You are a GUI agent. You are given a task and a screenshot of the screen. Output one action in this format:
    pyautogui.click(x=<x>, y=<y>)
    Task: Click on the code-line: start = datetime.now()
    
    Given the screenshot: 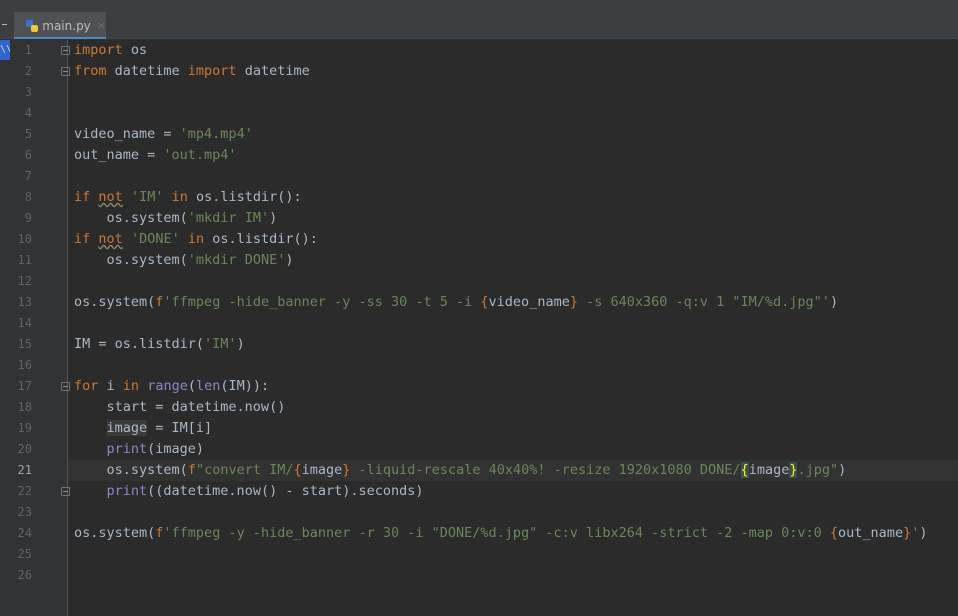 What is the action you would take?
    pyautogui.click(x=180, y=407)
    